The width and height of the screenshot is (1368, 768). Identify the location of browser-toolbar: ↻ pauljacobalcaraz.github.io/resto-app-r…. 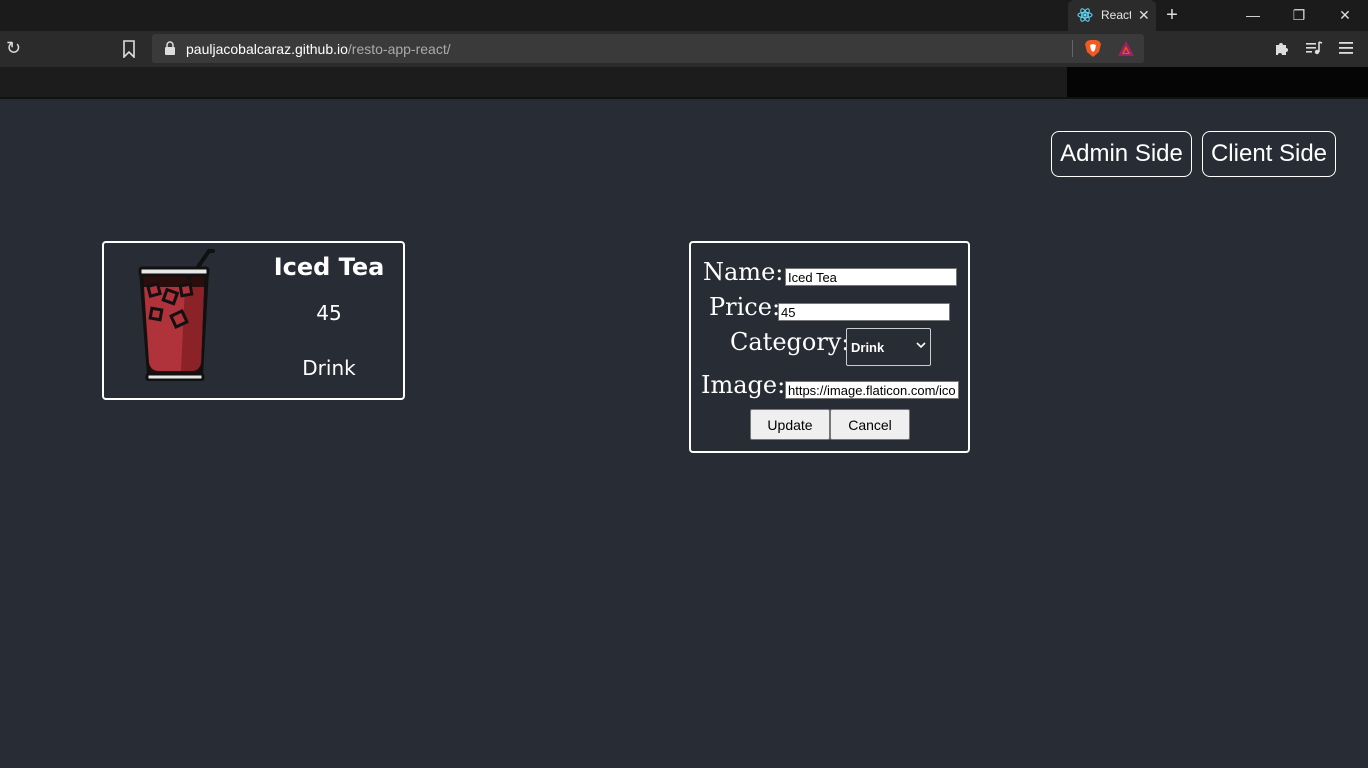
(684, 49).